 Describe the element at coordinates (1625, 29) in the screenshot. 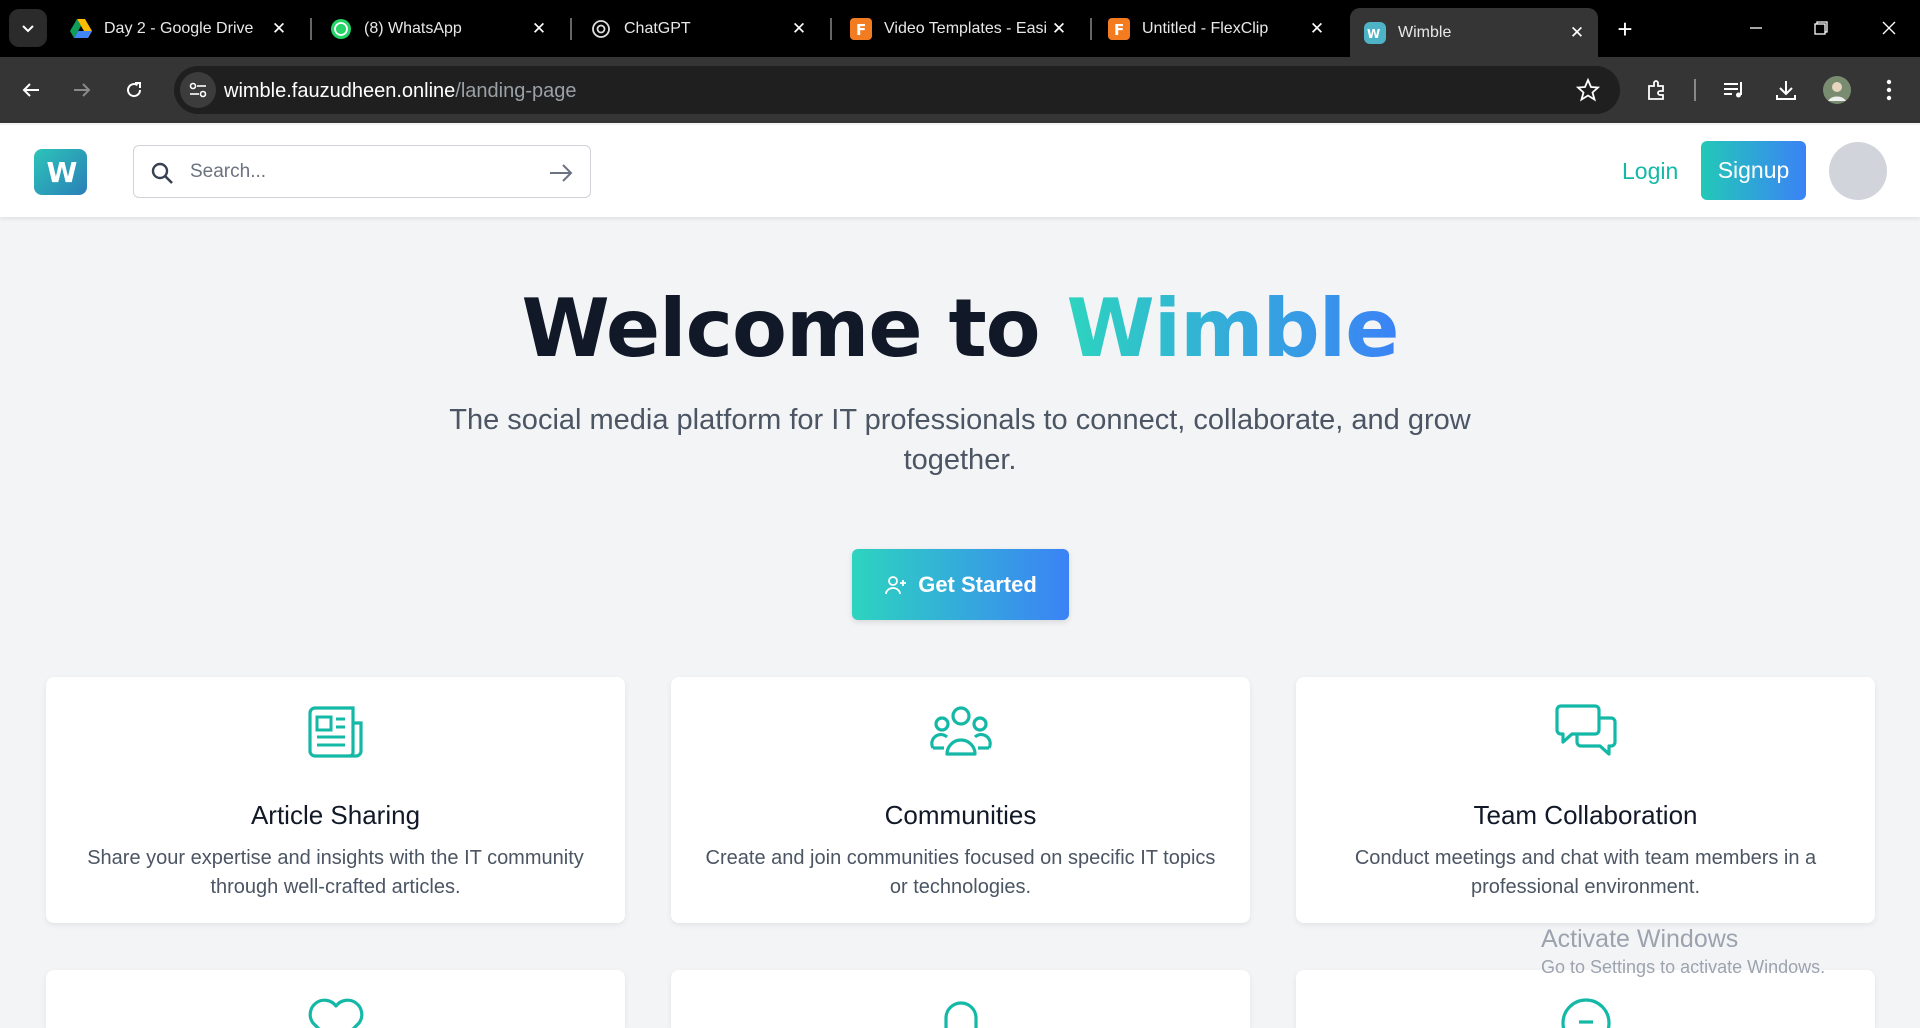

I see `new-tab-button: +` at that location.